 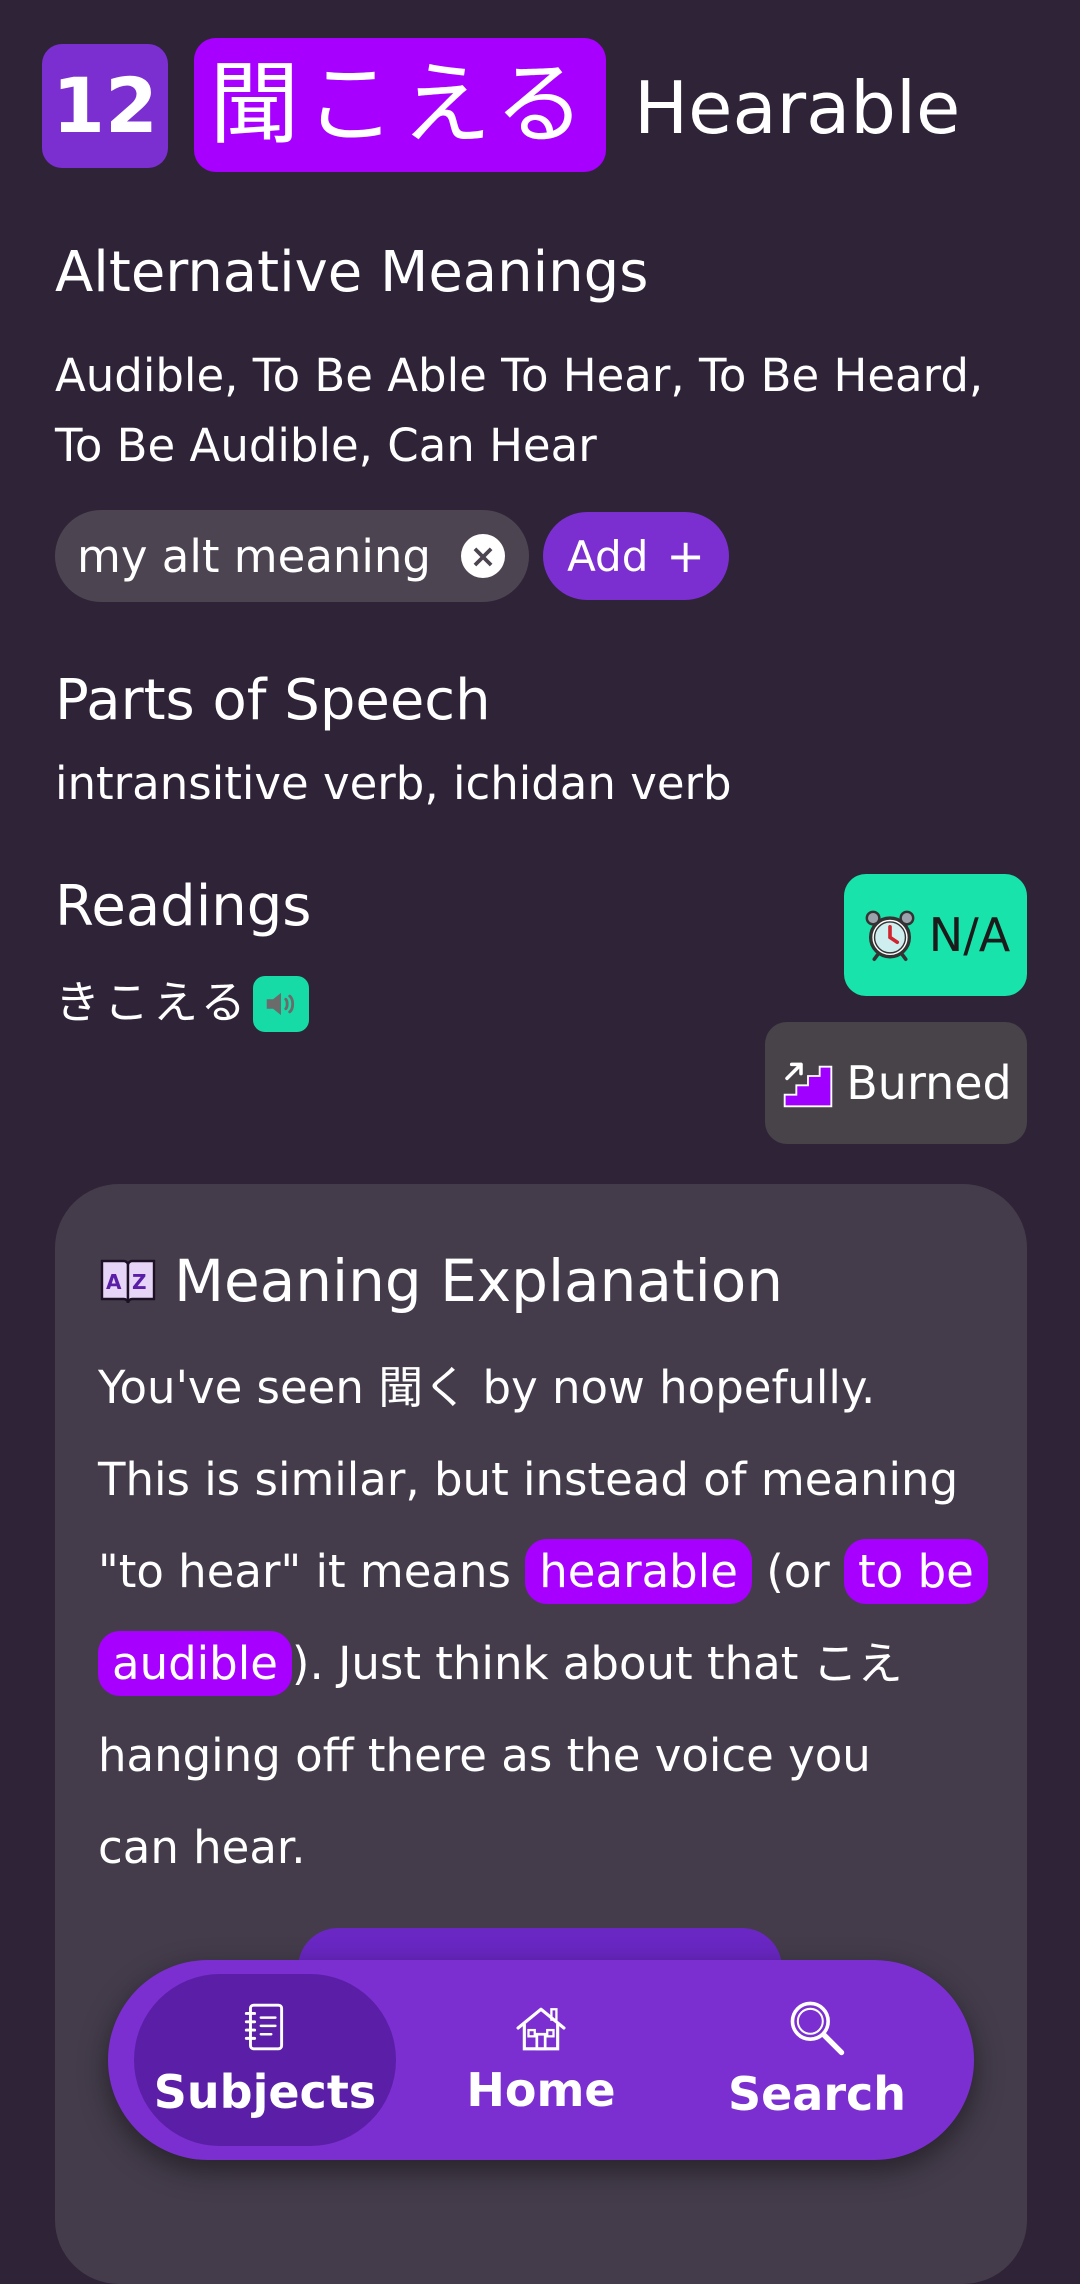 I want to click on user-alt-meaning-chip: my alt meaning ×, so click(x=292, y=556).